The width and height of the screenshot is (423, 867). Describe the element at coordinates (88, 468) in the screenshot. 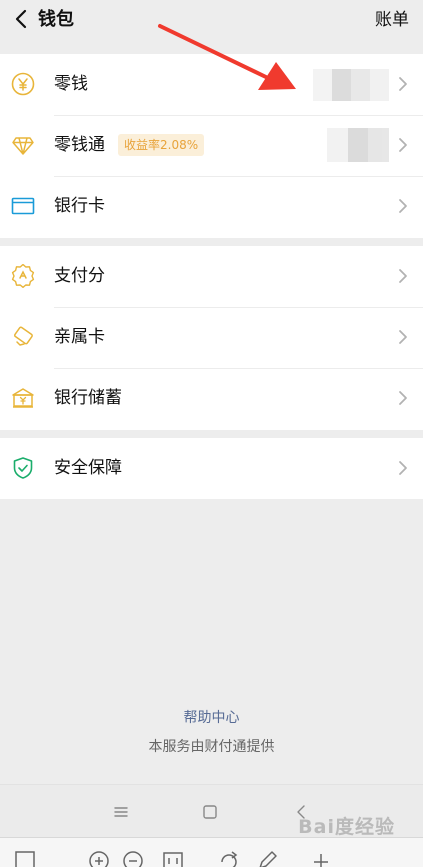

I see `security-label: 安全保障` at that location.